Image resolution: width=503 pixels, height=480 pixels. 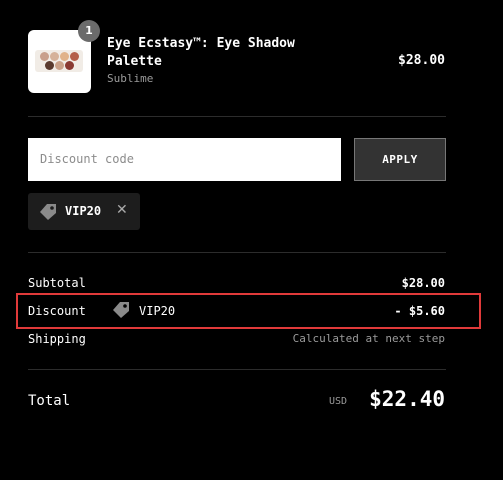 What do you see at coordinates (89, 31) in the screenshot?
I see `quantity-badge: 1` at bounding box center [89, 31].